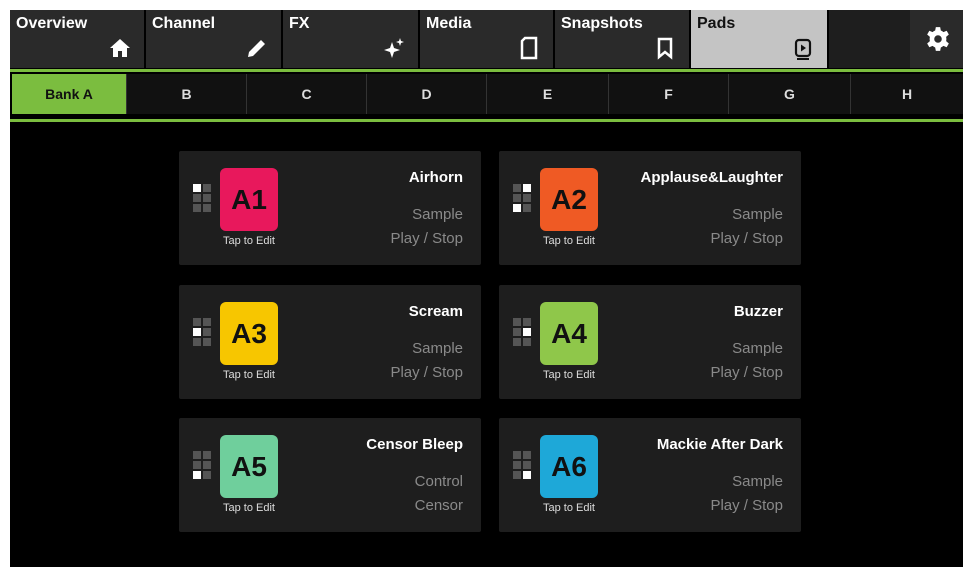 Image resolution: width=963 pixels, height=567 pixels. Describe the element at coordinates (214, 39) in the screenshot. I see `tab-channel: Channel` at that location.